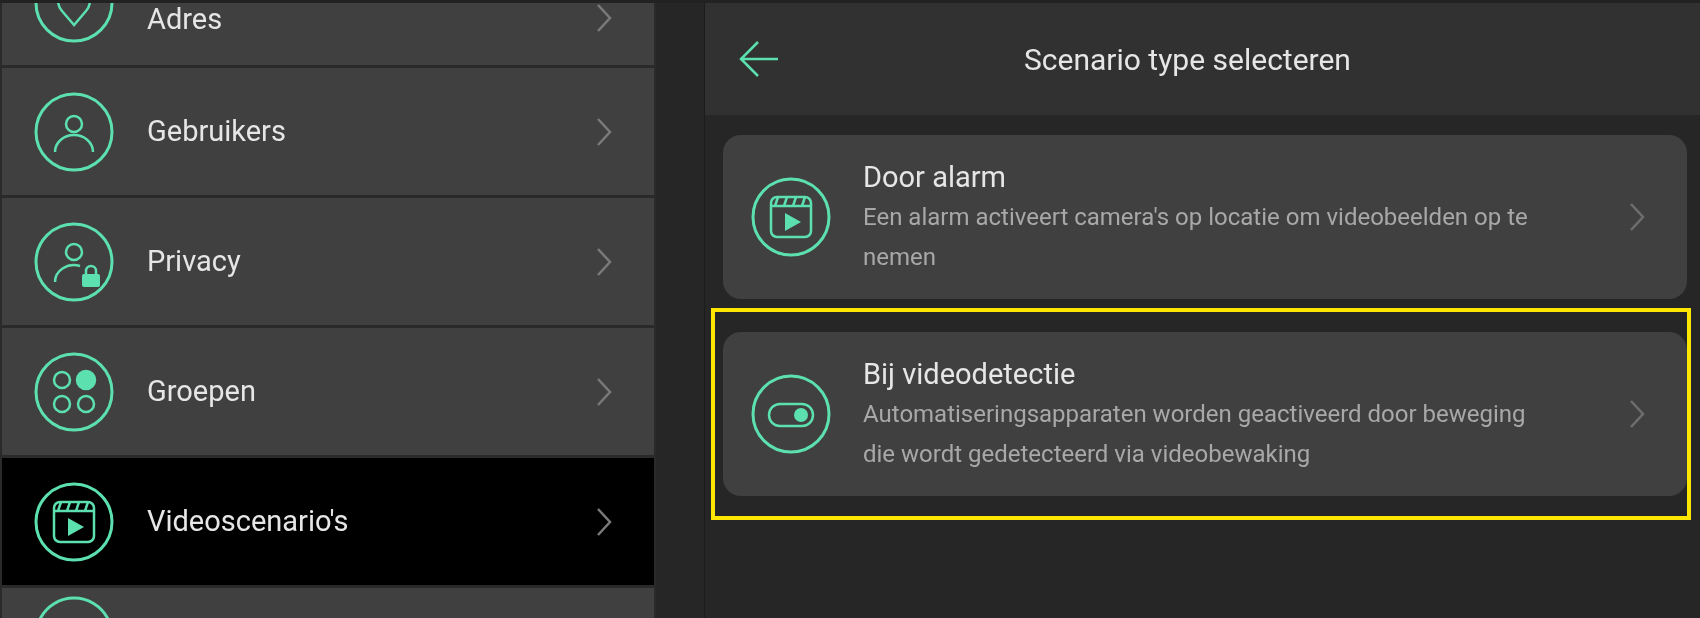 The width and height of the screenshot is (1700, 618). I want to click on menu-item: Adres, so click(328, 34).